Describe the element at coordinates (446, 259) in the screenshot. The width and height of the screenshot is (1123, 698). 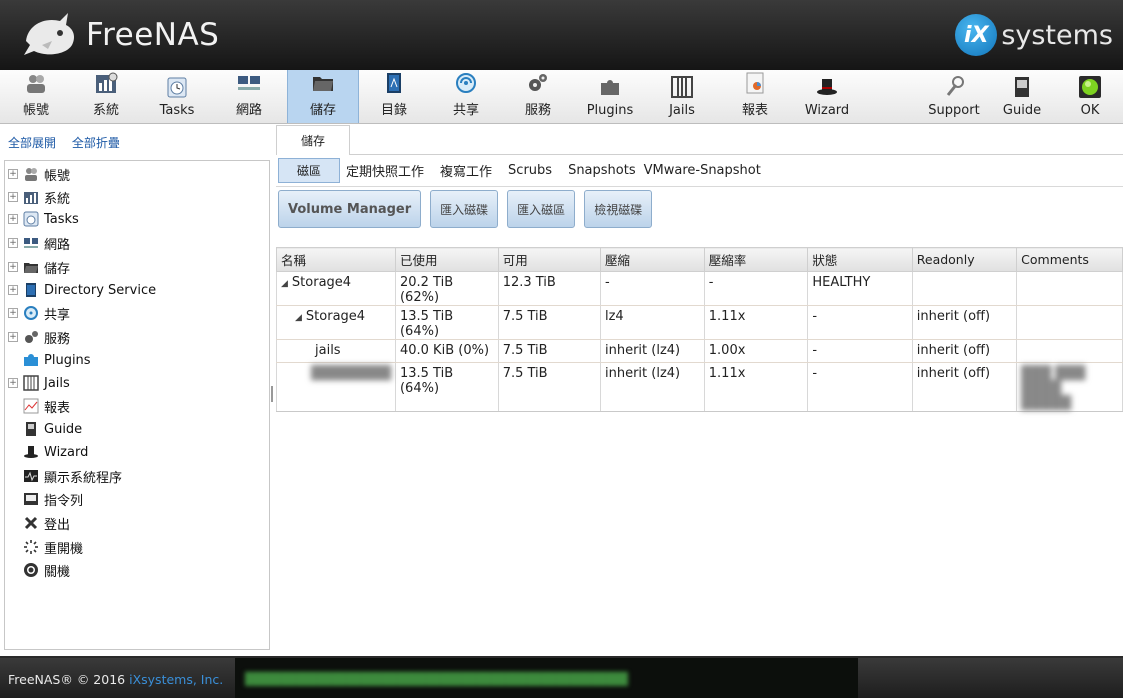
I see `column-used: 已使用` at that location.